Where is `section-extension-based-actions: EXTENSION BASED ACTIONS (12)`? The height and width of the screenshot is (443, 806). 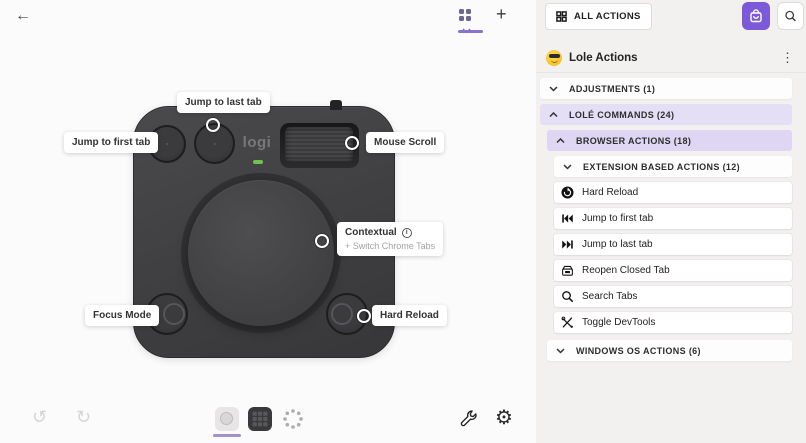
section-extension-based-actions: EXTENSION BASED ACTIONS (12) is located at coordinates (673, 166).